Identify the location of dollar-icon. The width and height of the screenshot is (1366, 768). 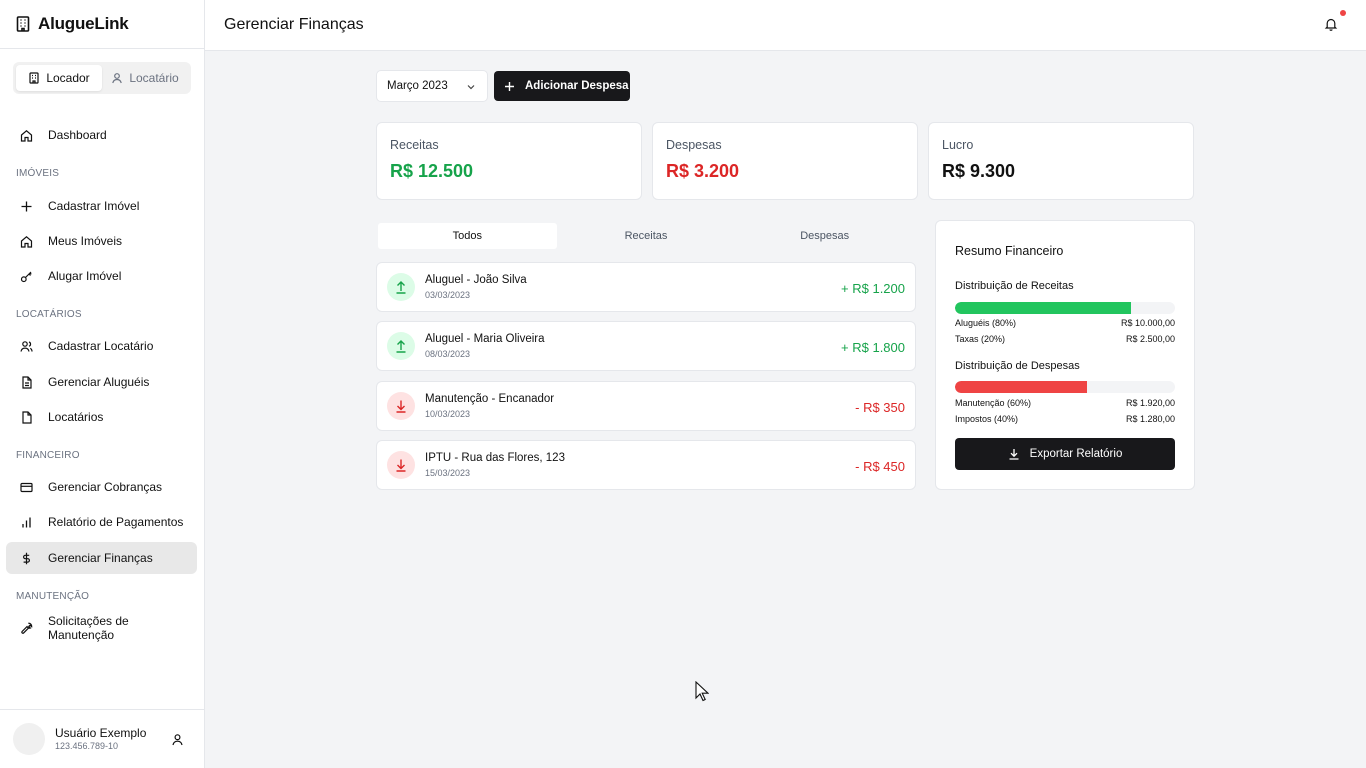
(26, 558).